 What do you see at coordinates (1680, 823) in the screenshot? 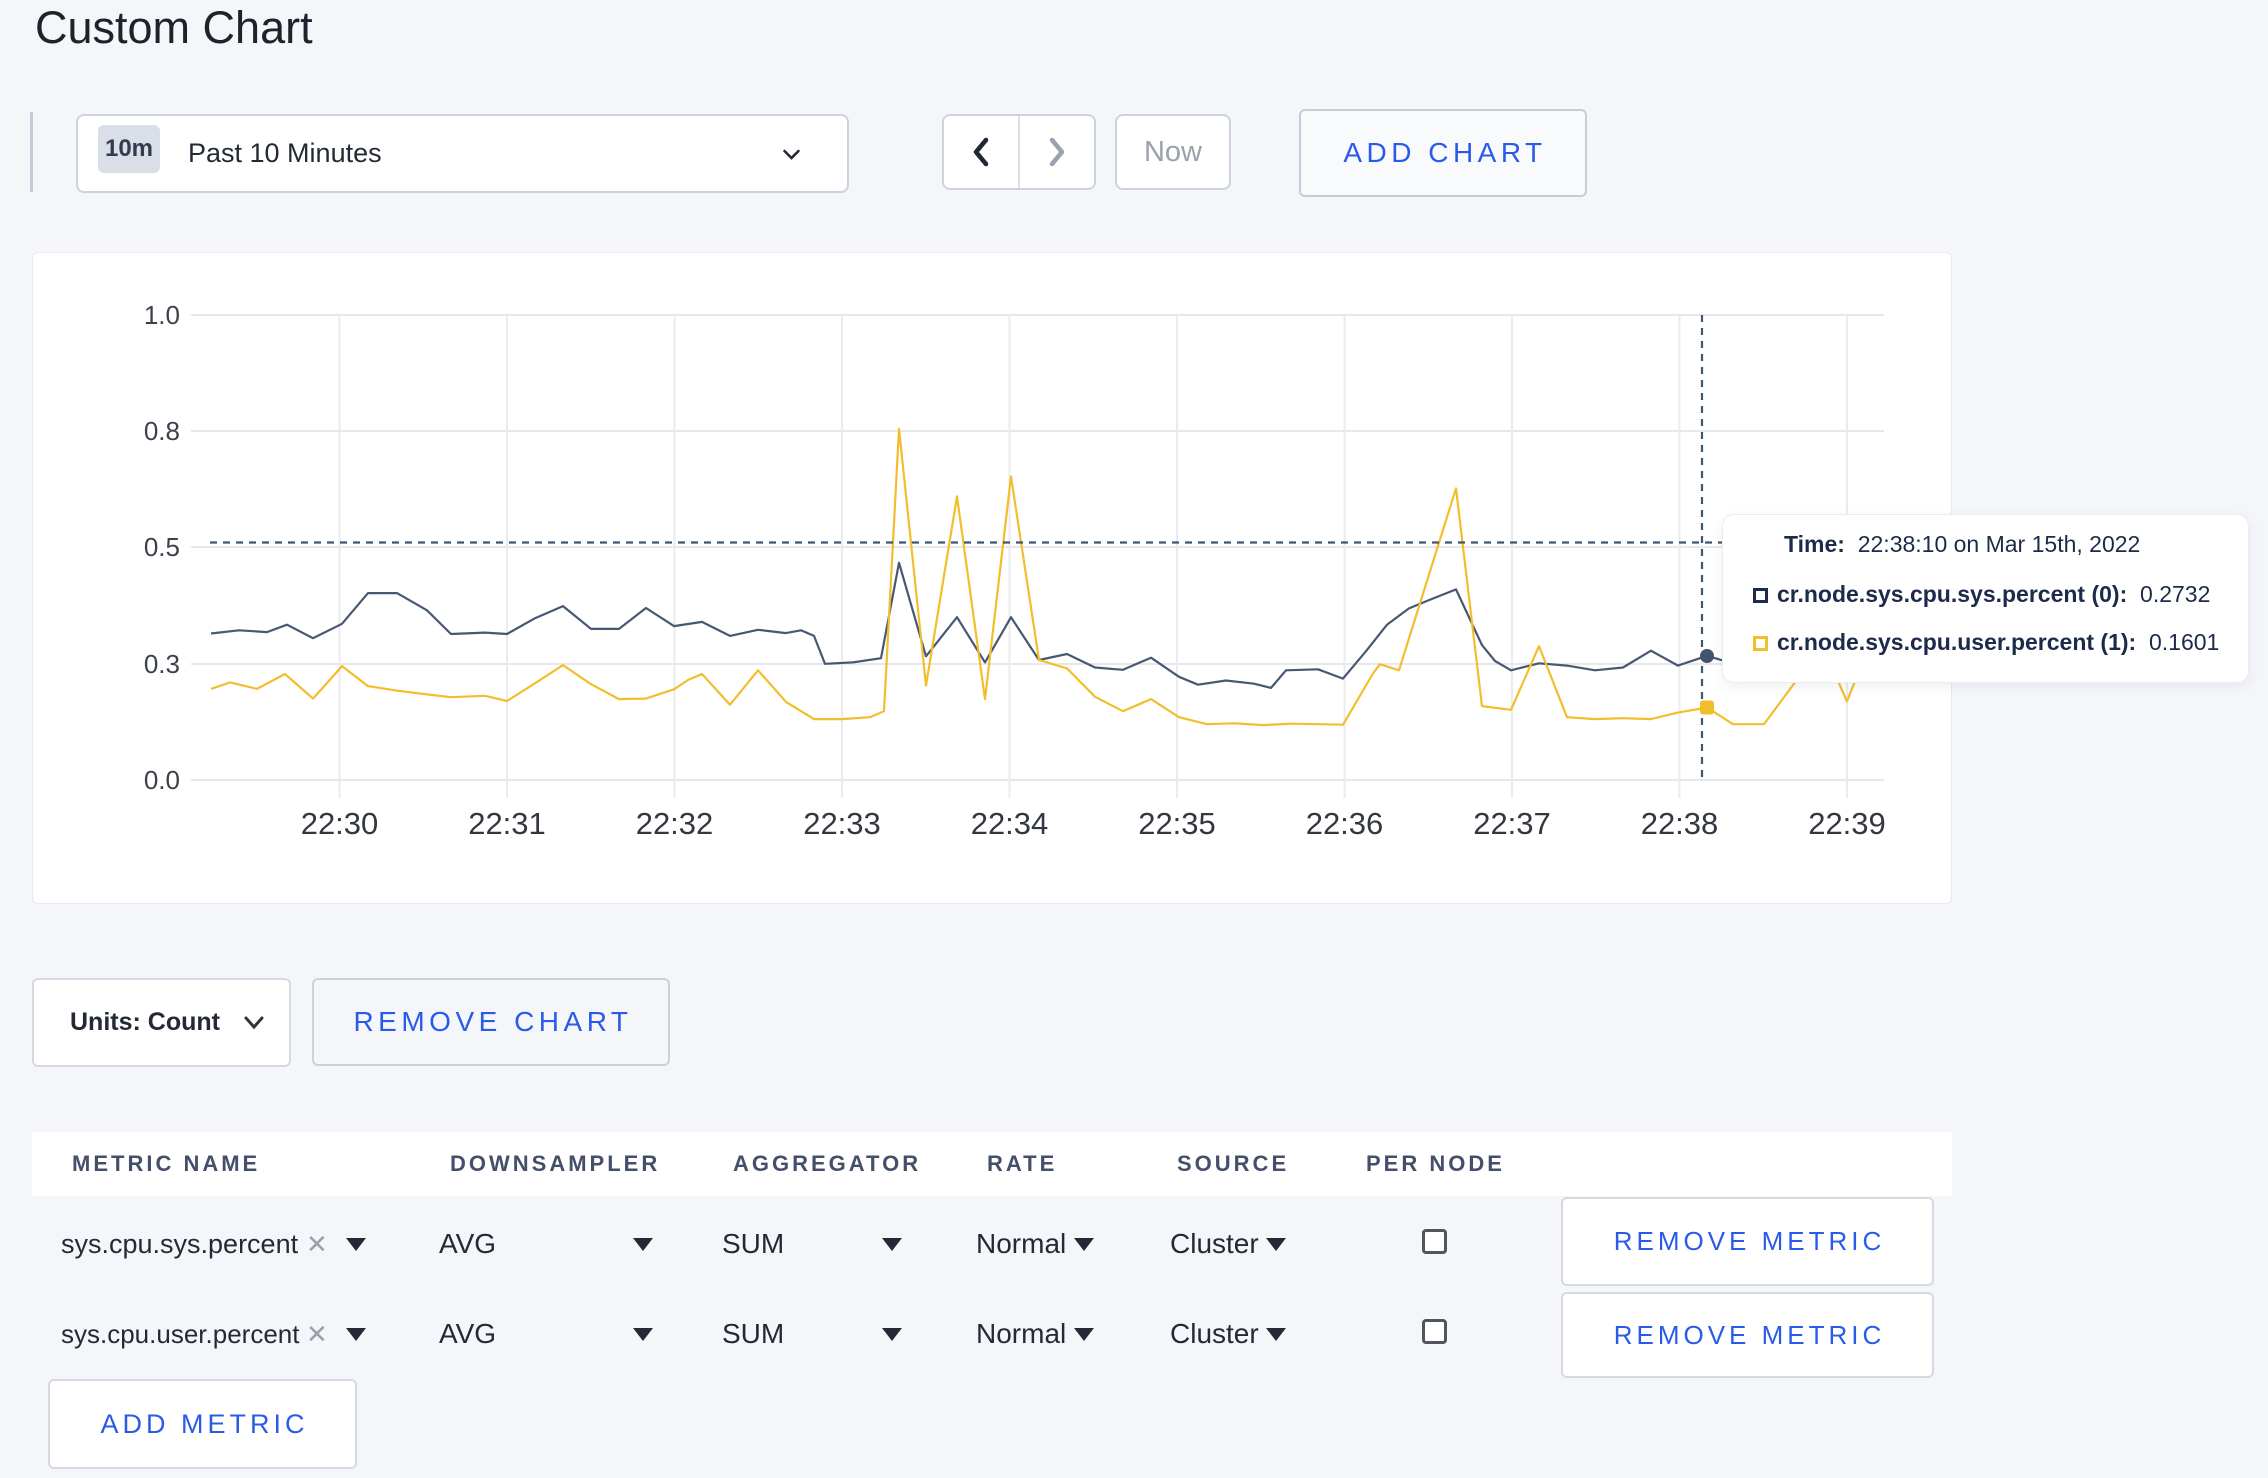
I see `svg-text: 22:38` at bounding box center [1680, 823].